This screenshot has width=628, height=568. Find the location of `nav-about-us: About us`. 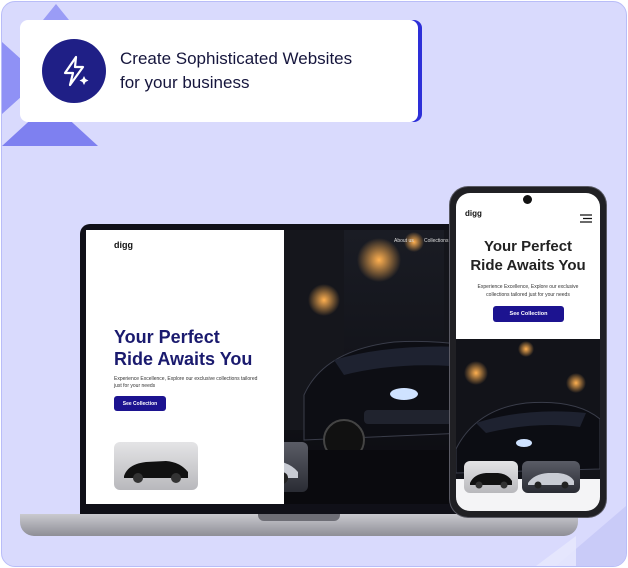

nav-about-us: About us is located at coordinates (404, 241).